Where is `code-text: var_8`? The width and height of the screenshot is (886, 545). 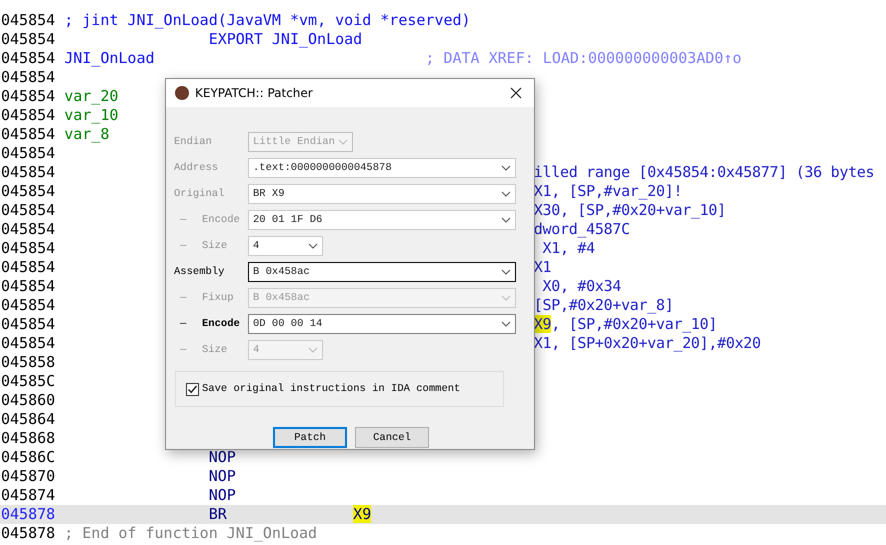
code-text: var_8 is located at coordinates (87, 134).